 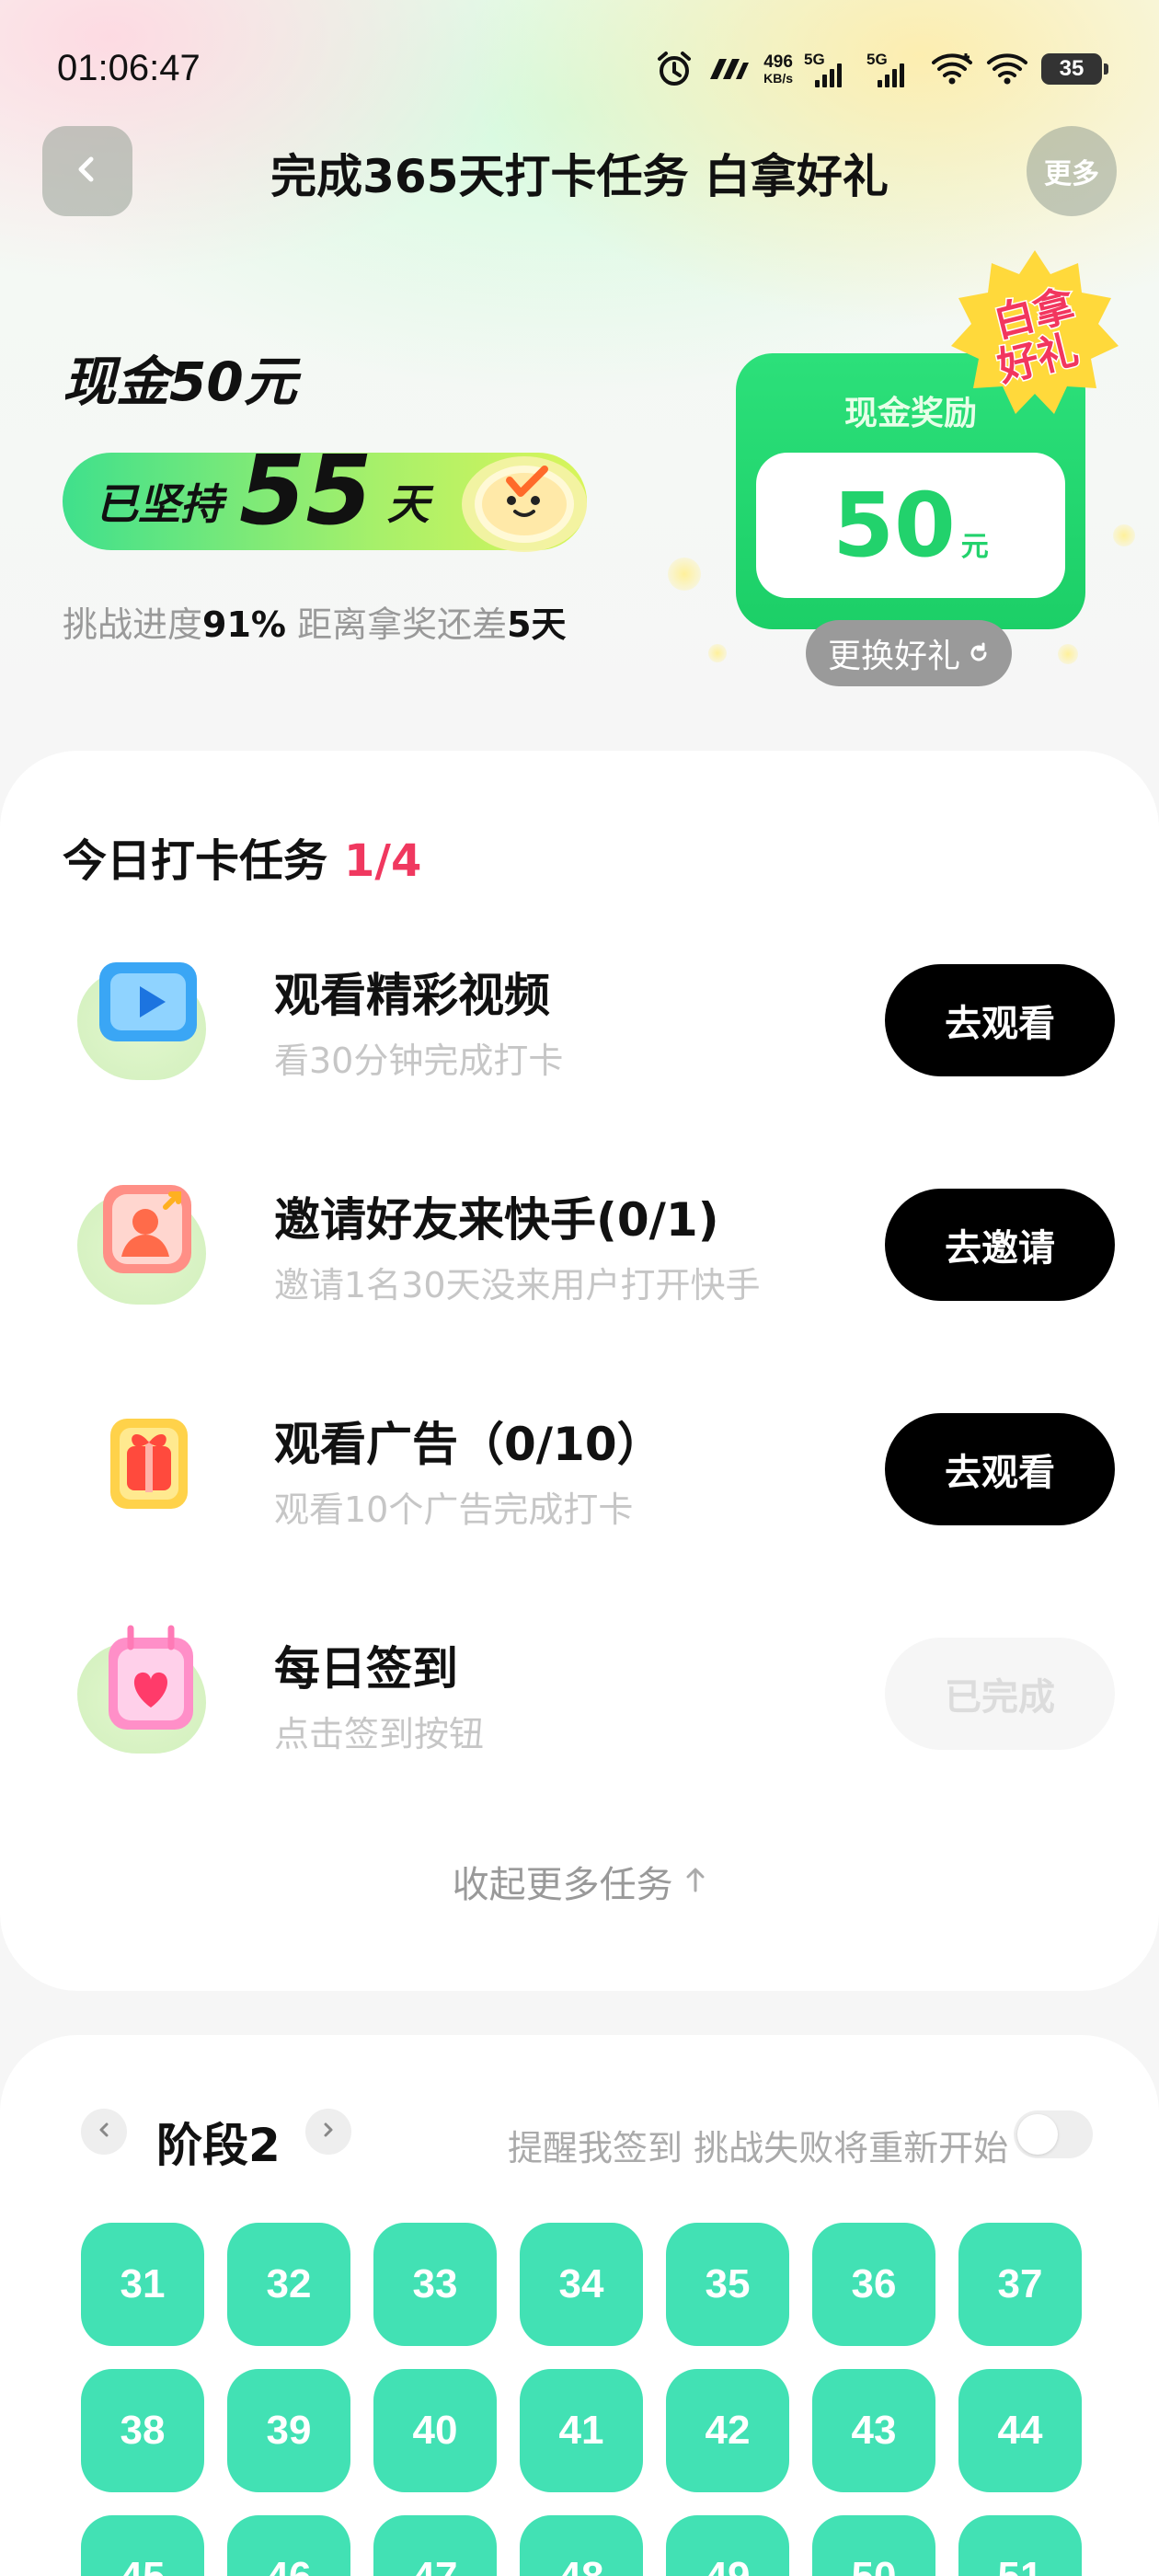 I want to click on signal-sim2-icon: 5G, so click(x=892, y=69).